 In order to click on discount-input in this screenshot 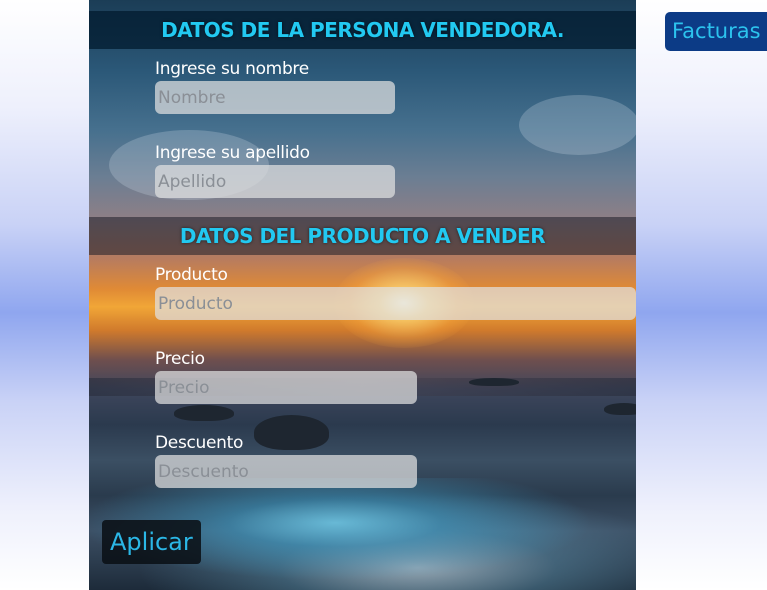, I will do `click(286, 471)`.